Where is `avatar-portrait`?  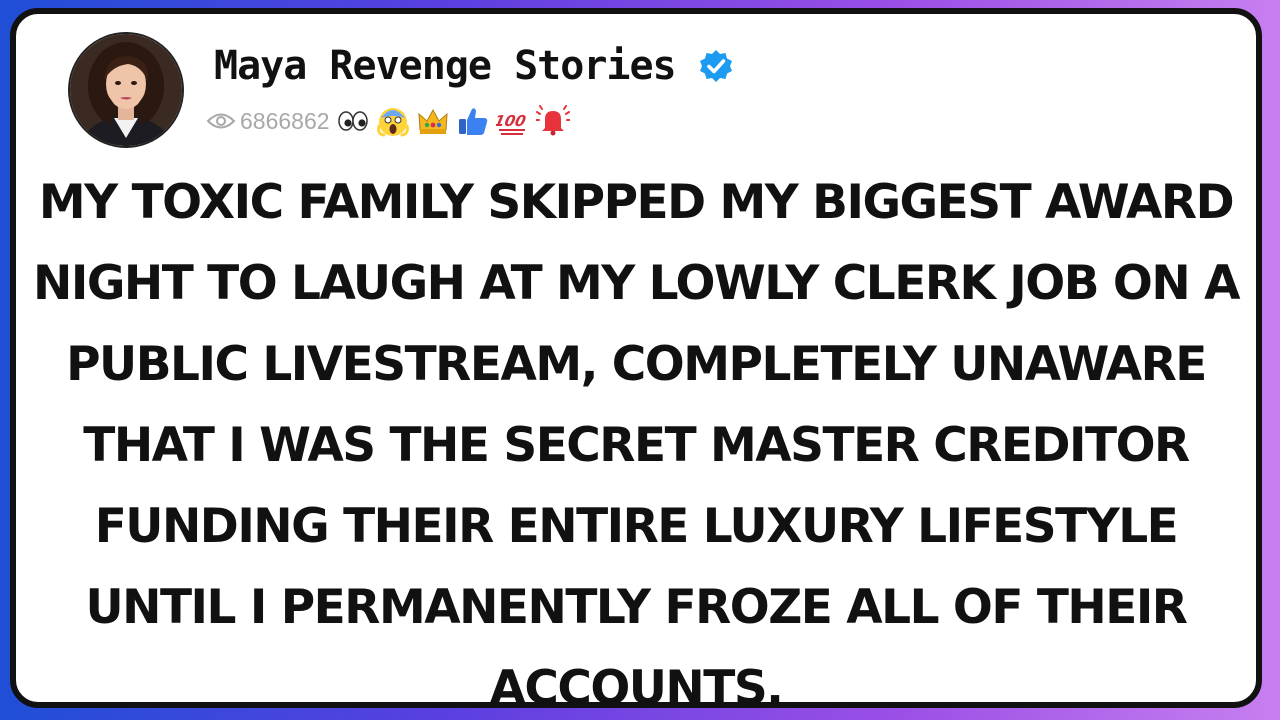
avatar-portrait is located at coordinates (126, 90).